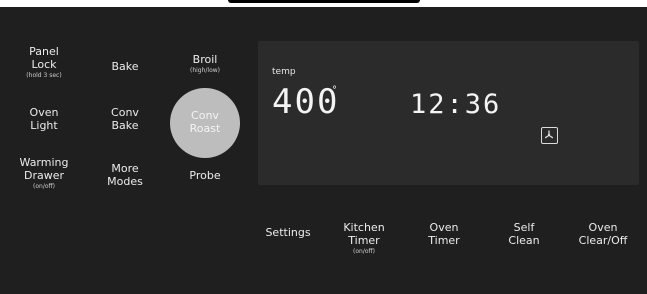 Image resolution: width=647 pixels, height=294 pixels. I want to click on broil-key: Broil (high/low), so click(205, 64).